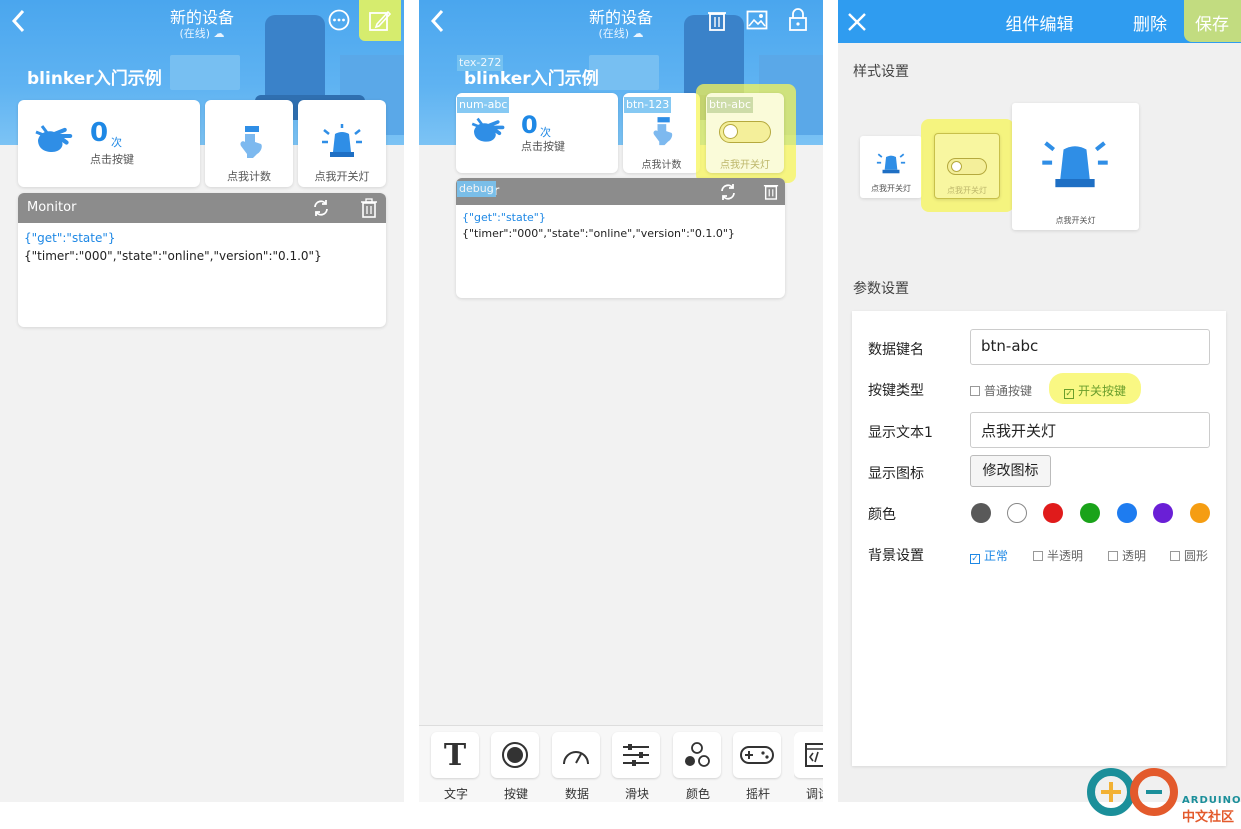 This screenshot has height=829, width=1241. What do you see at coordinates (1200, 513) in the screenshot?
I see `color-swatch-orange` at bounding box center [1200, 513].